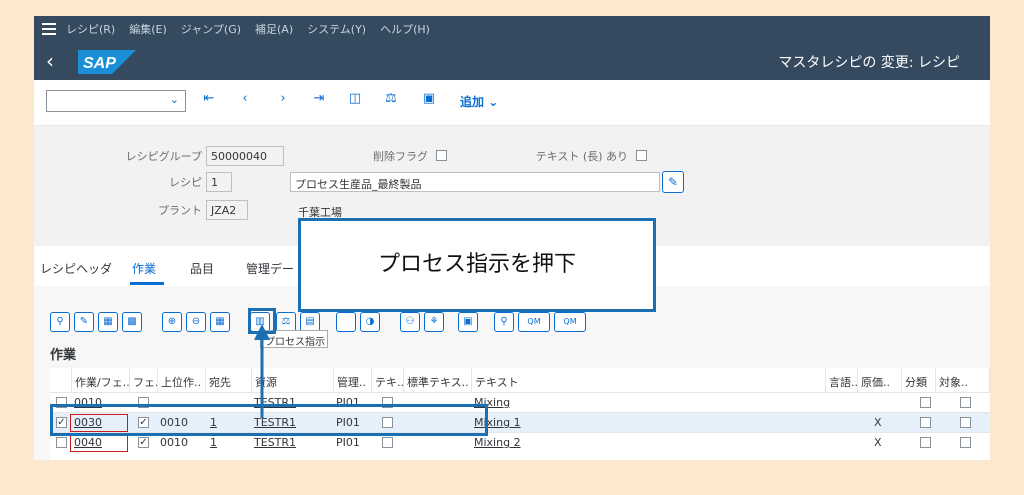  Describe the element at coordinates (336, 29) in the screenshot. I see `menu-item-system: システム(Y)` at that location.